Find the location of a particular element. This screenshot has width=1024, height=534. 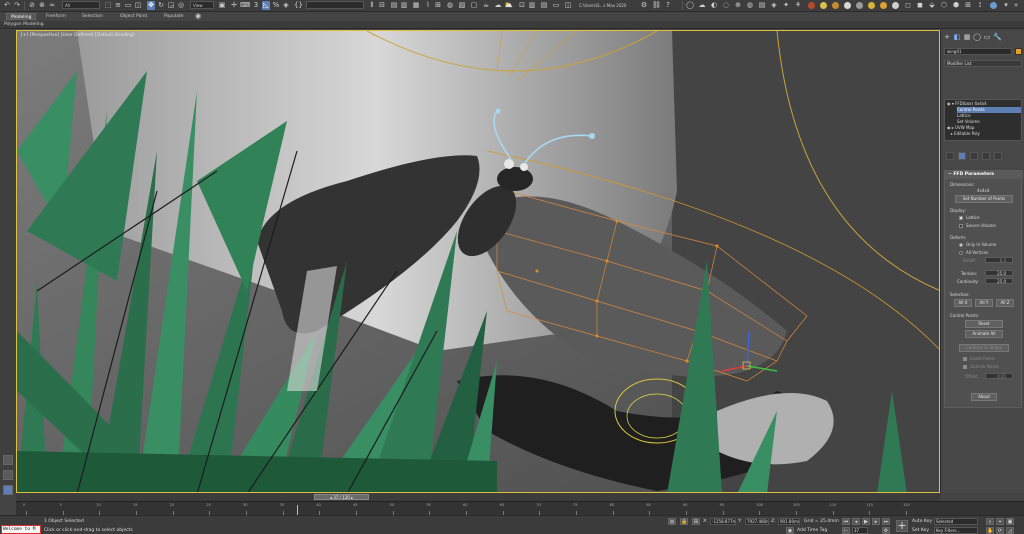

time-slider-thumb: ◂ 37 / 120 ▸ is located at coordinates (341, 497).